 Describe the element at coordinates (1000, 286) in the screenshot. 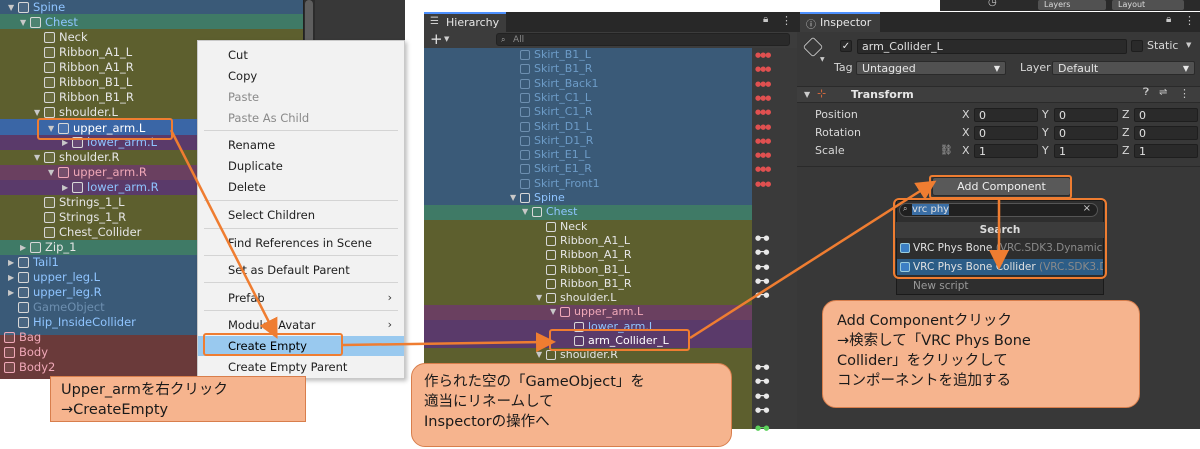

I see `component-result-item: New script` at that location.